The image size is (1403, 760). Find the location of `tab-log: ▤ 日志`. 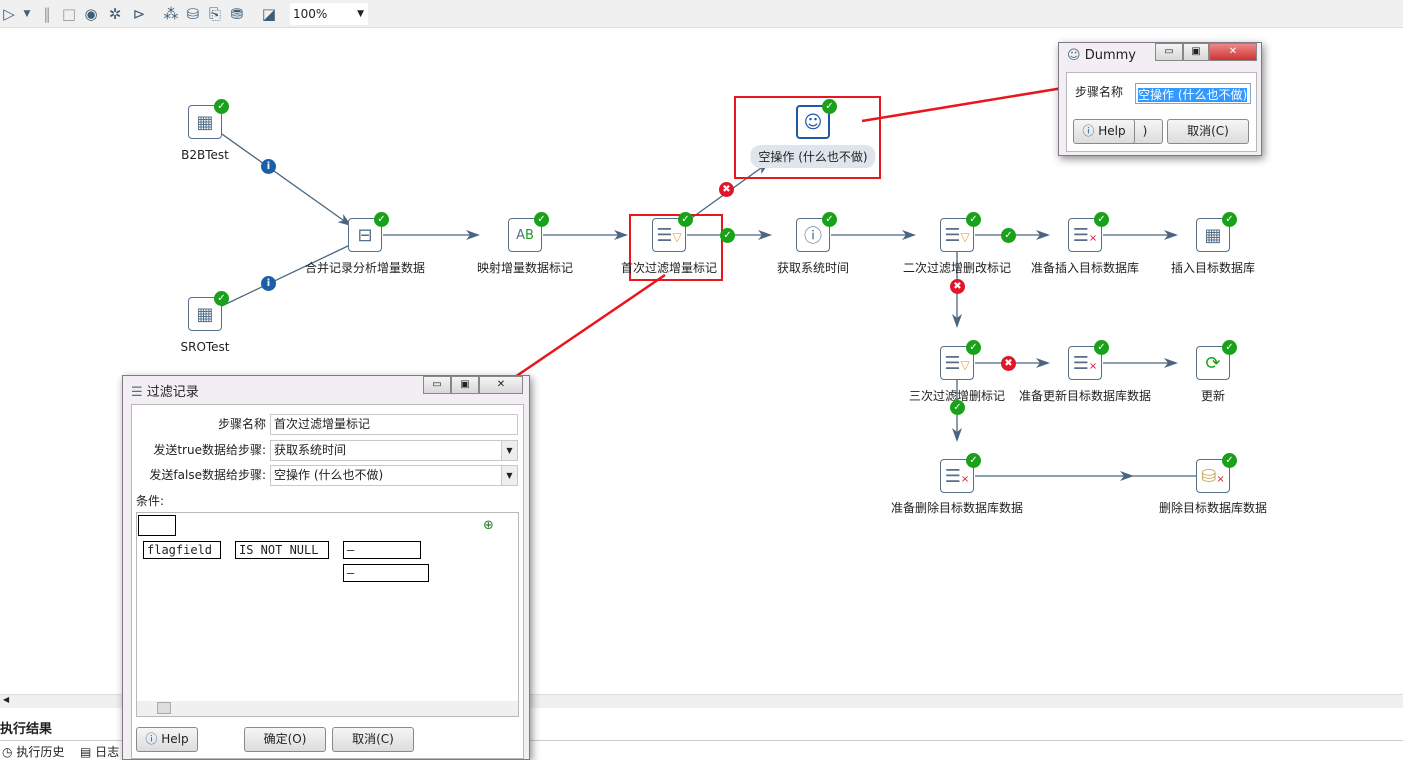

tab-log: ▤ 日志 is located at coordinates (99, 751).